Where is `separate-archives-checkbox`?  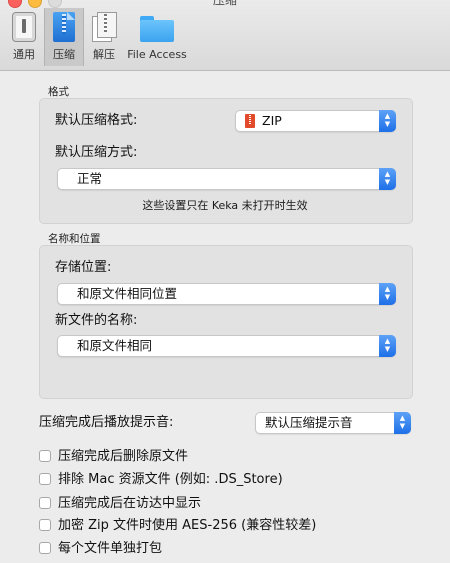 separate-archives-checkbox is located at coordinates (45, 548).